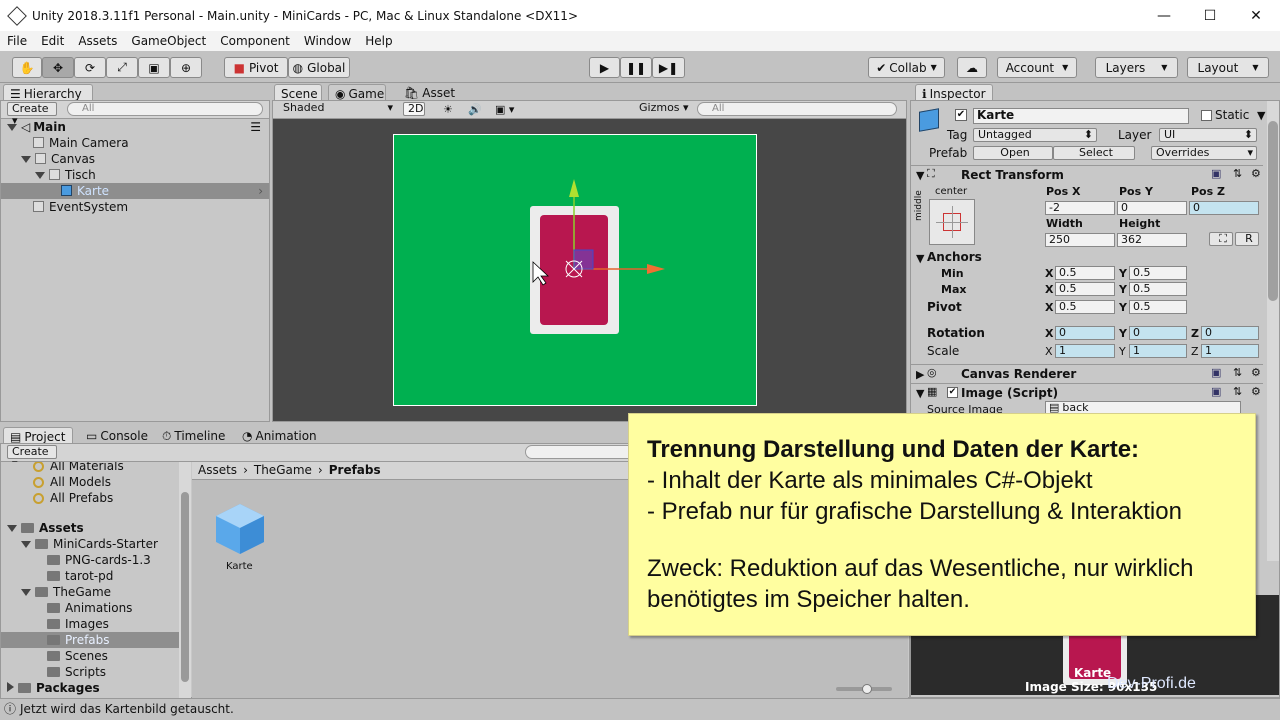  What do you see at coordinates (165, 109) in the screenshot?
I see `hierarchy-search-input: All` at bounding box center [165, 109].